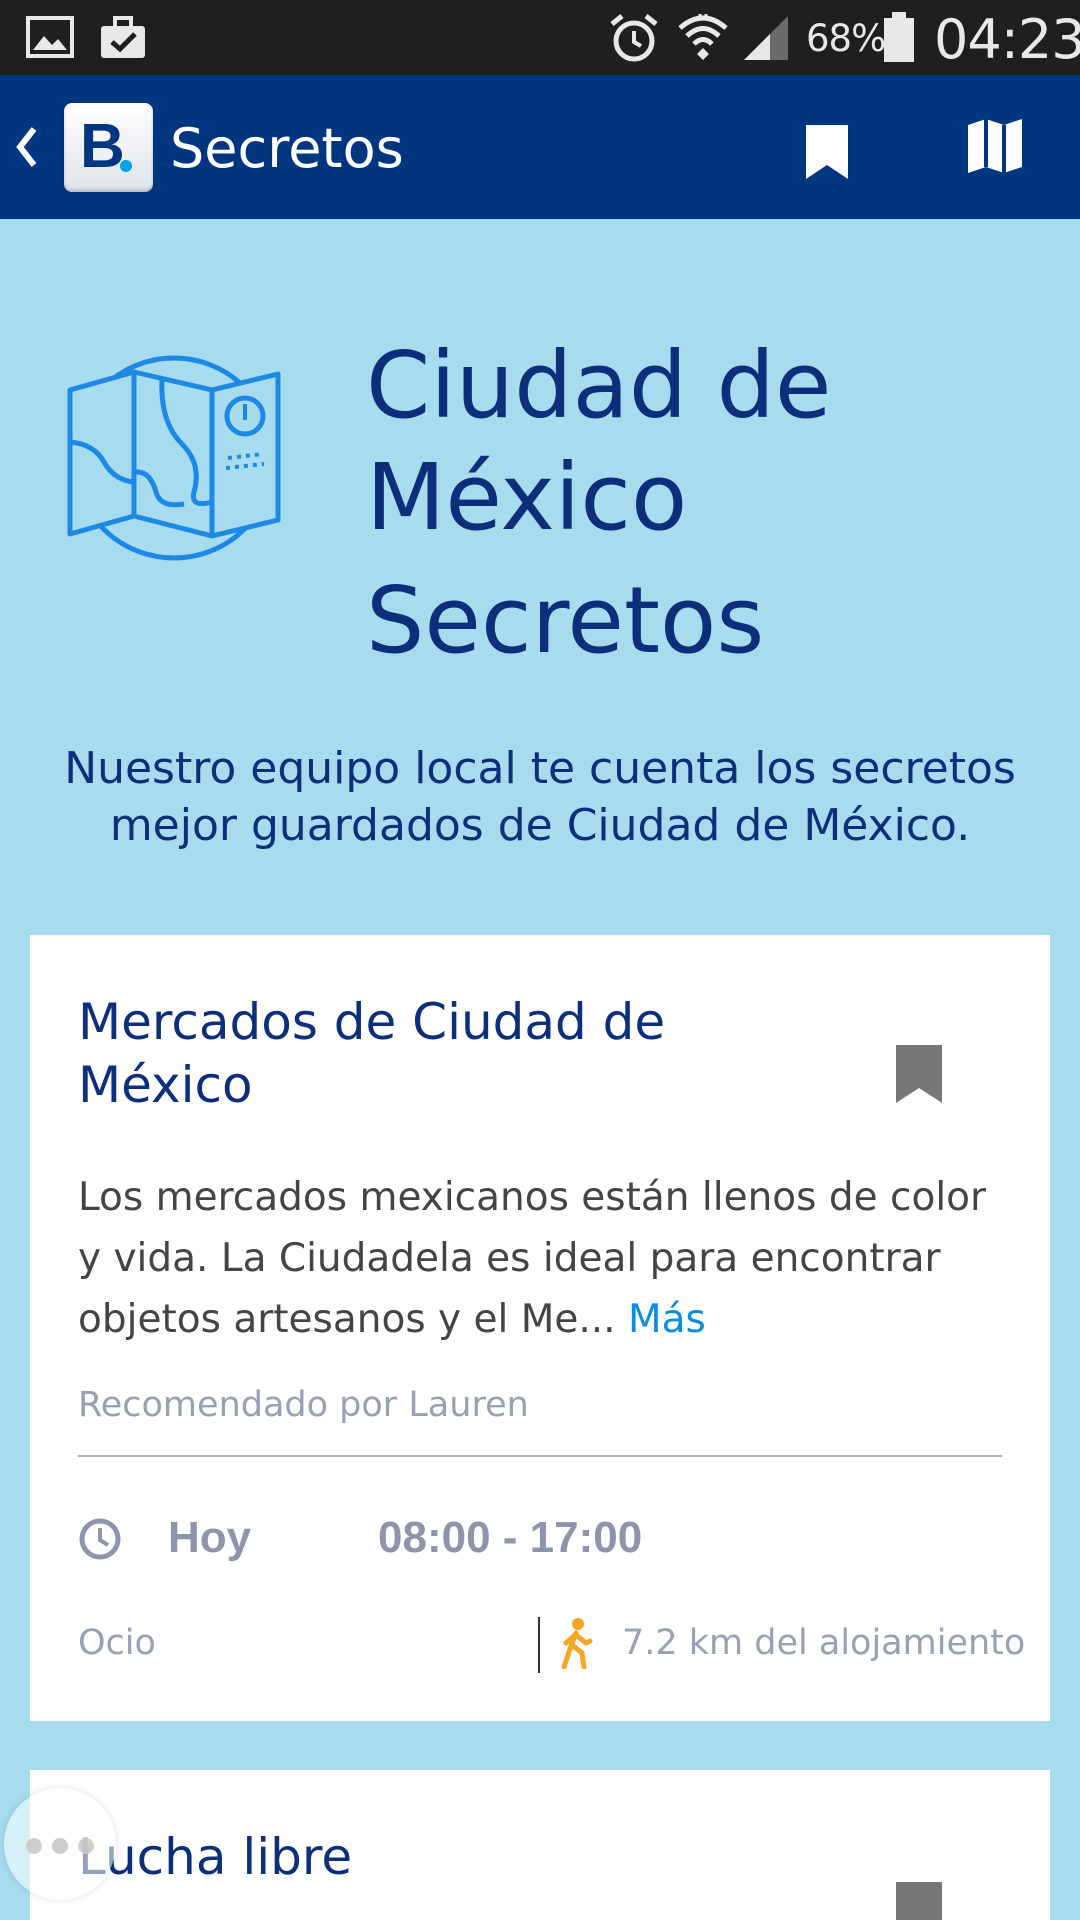  I want to click on clock-icon, so click(100, 1539).